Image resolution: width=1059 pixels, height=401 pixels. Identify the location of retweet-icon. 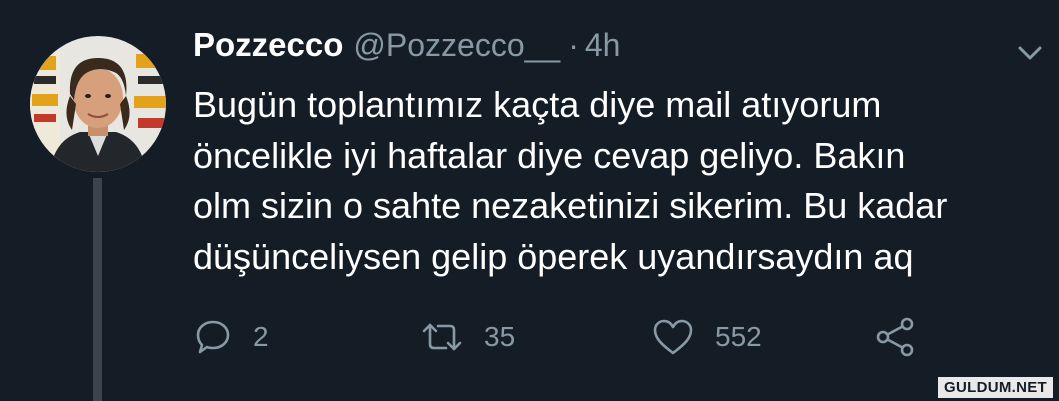
(442, 337).